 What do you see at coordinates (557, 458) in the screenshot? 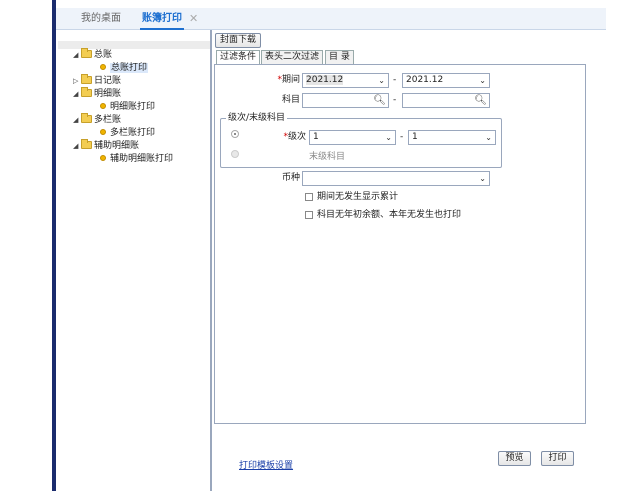
I see `print-button: 打印` at bounding box center [557, 458].